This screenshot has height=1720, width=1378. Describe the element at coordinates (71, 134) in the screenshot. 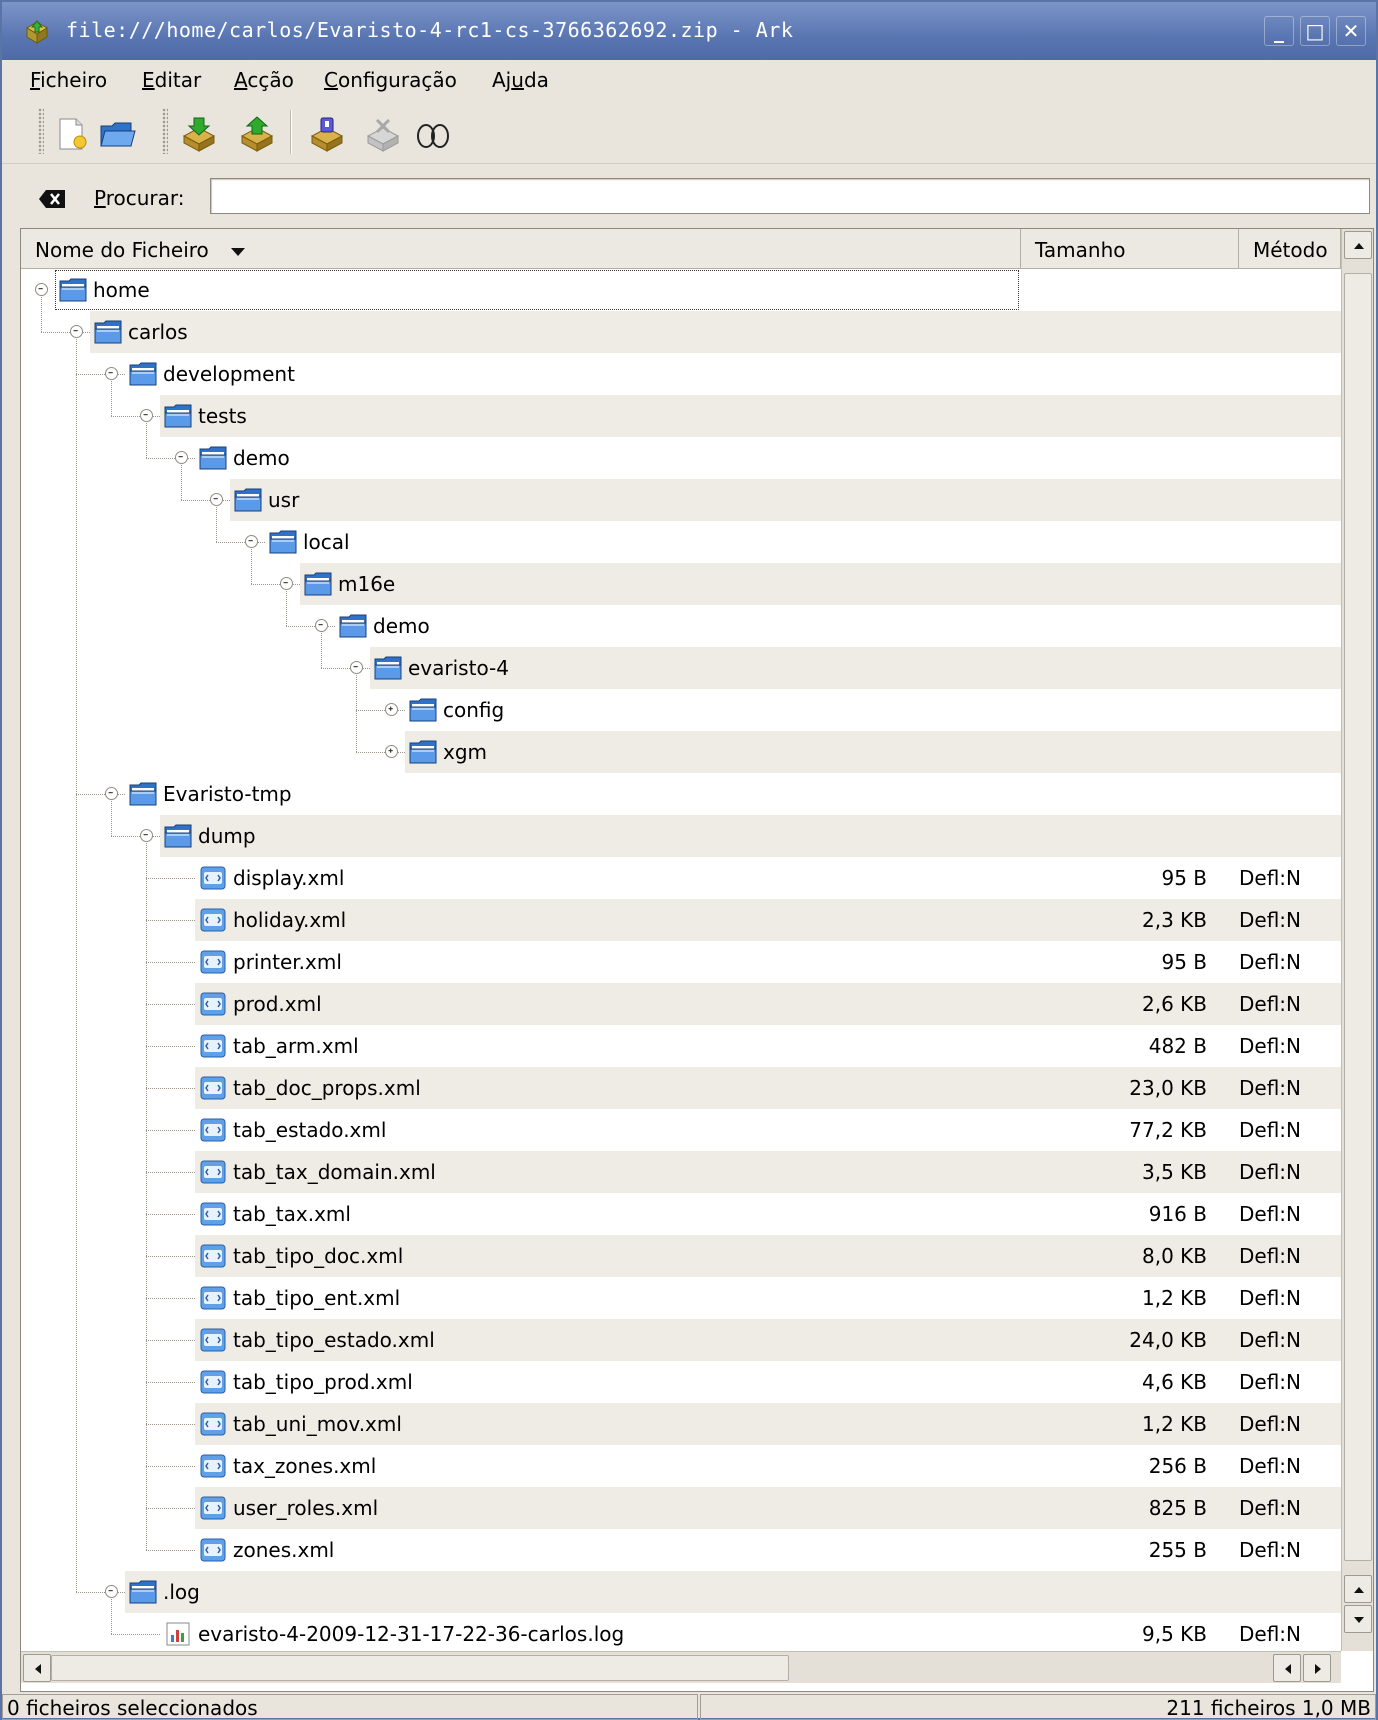

I see `new-archive-icon` at that location.